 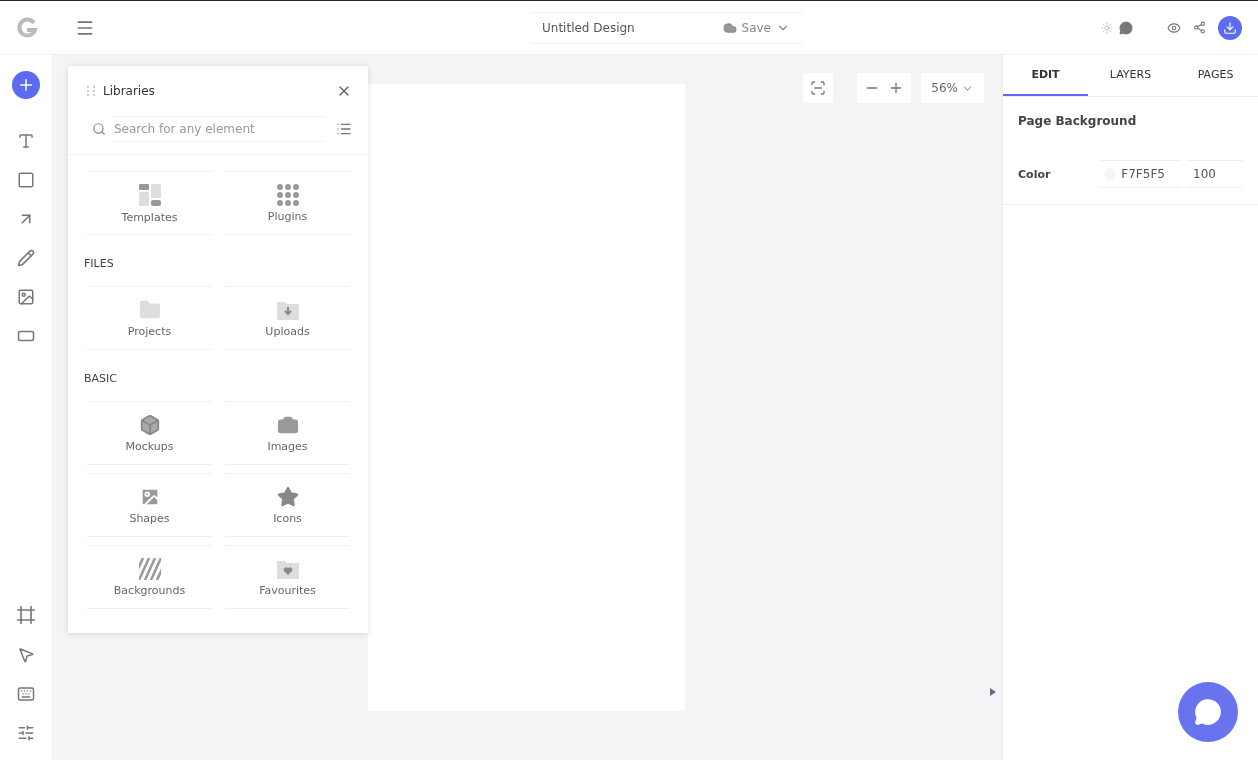 What do you see at coordinates (149, 309) in the screenshot?
I see `folder-icon` at bounding box center [149, 309].